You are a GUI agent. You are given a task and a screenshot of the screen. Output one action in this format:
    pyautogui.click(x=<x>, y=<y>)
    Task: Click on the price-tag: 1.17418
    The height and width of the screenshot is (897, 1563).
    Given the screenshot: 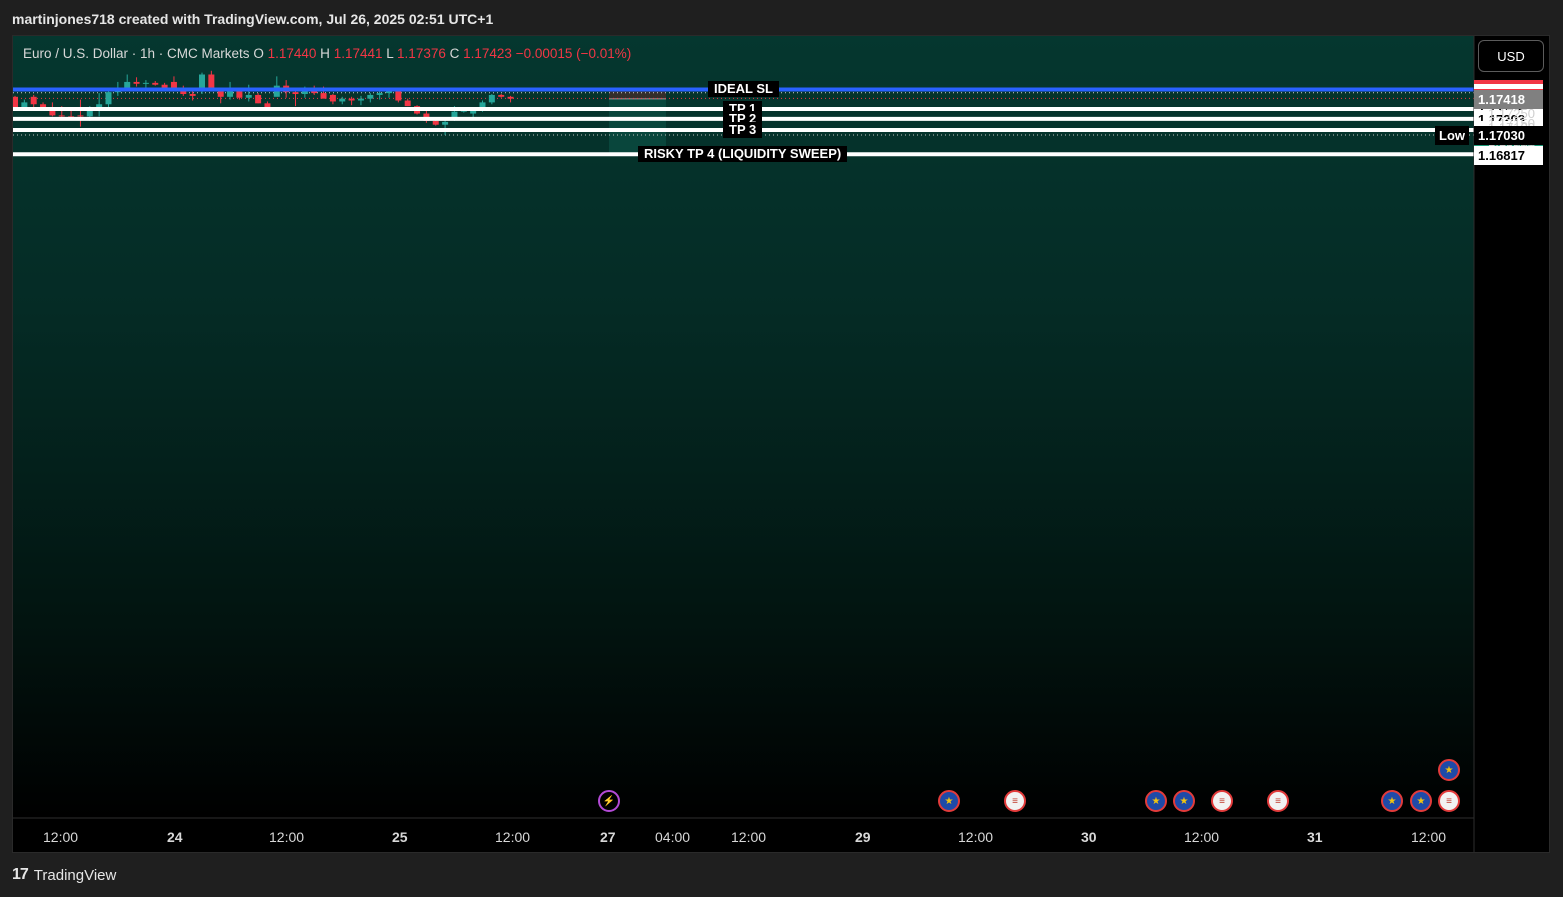 What is the action you would take?
    pyautogui.click(x=1508, y=99)
    